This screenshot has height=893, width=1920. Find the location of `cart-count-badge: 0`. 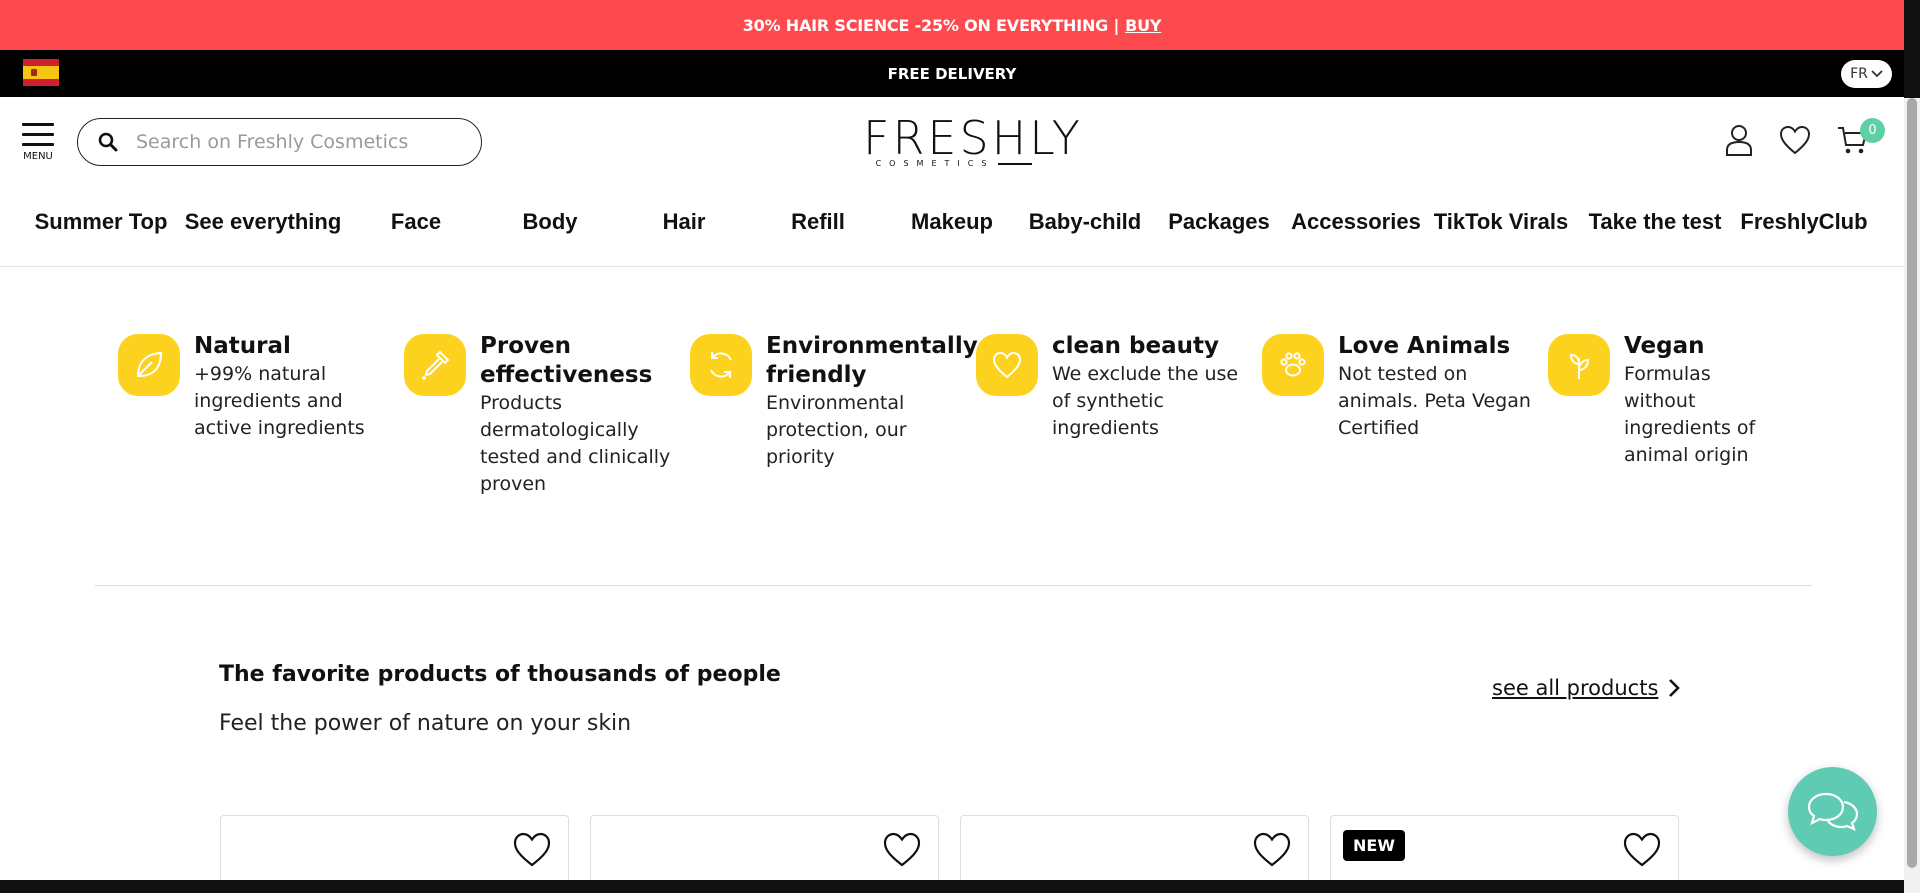

cart-count-badge: 0 is located at coordinates (1872, 130).